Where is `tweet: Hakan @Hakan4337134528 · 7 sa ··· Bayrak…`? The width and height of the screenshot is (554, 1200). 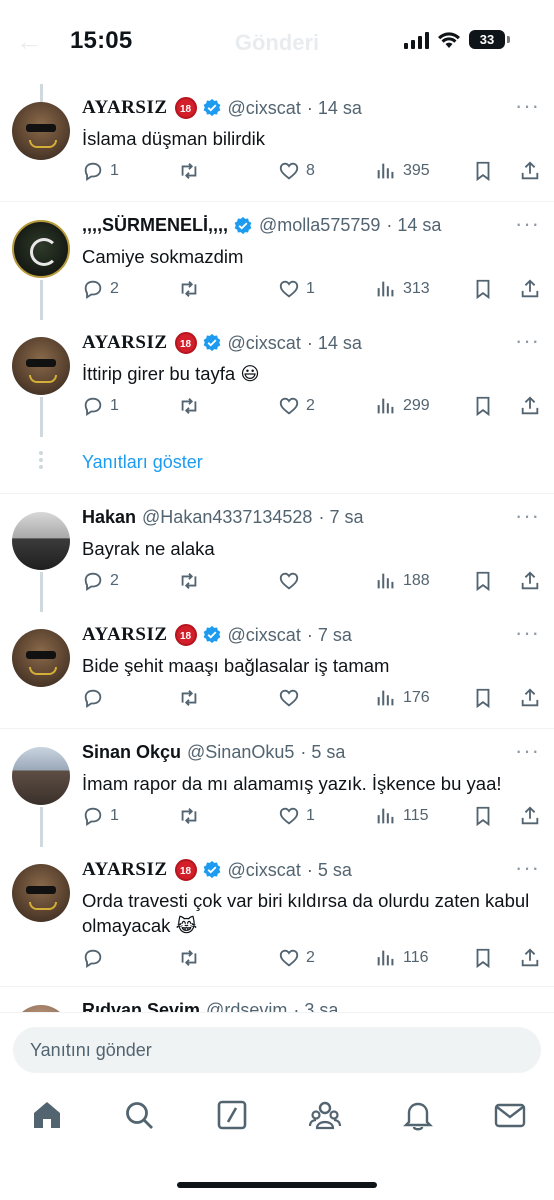 tweet: Hakan @Hakan4337134528 · 7 sa ··· Bayrak… is located at coordinates (277, 553).